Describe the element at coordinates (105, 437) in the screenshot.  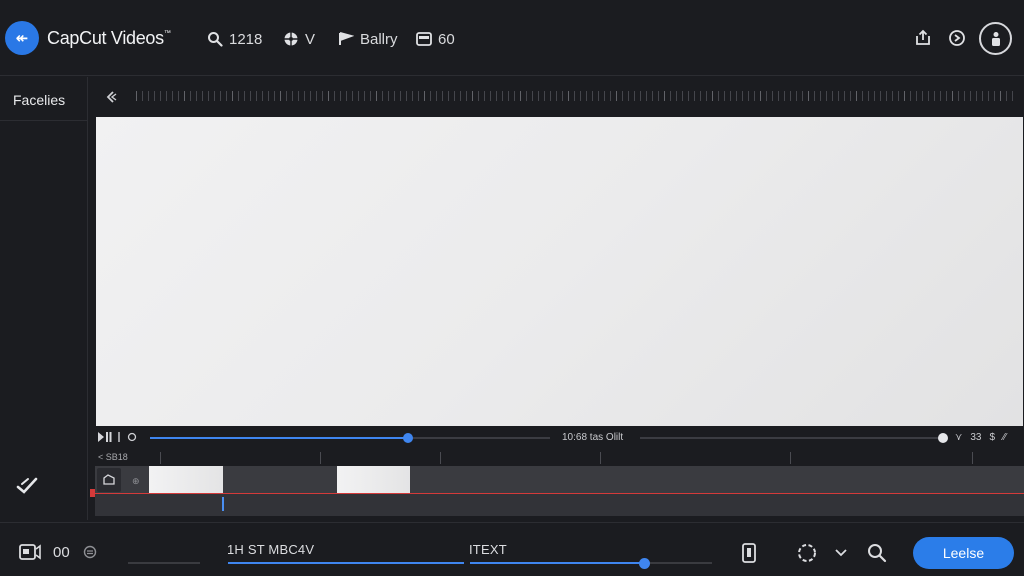
I see `play-pause-icon` at that location.